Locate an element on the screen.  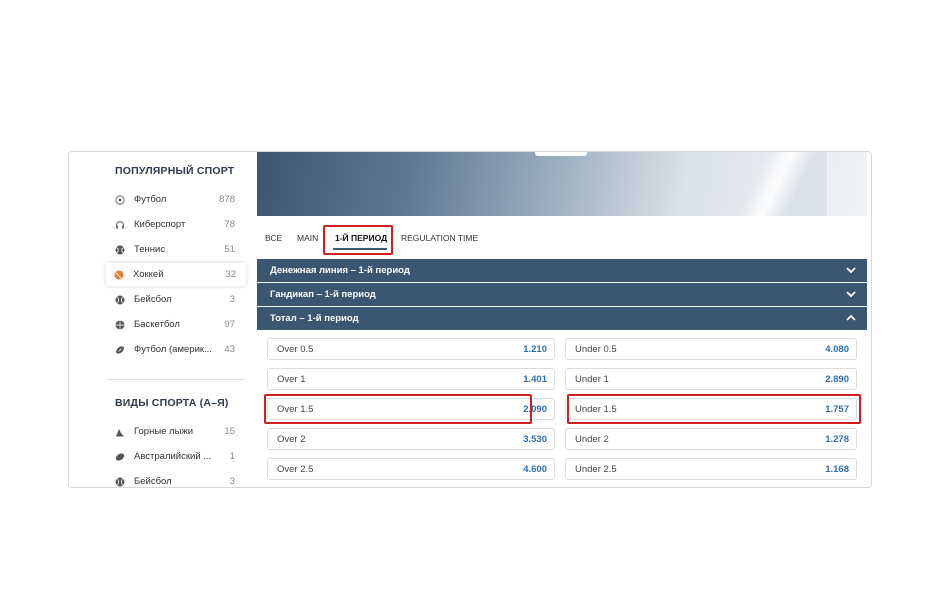
sidebar-item-american-football: Футбол (америк... 43 is located at coordinates (176, 349).